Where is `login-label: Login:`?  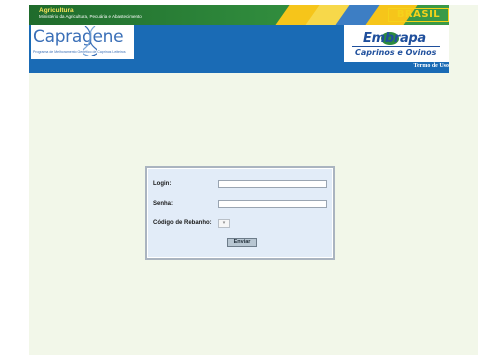 login-label: Login: is located at coordinates (162, 184).